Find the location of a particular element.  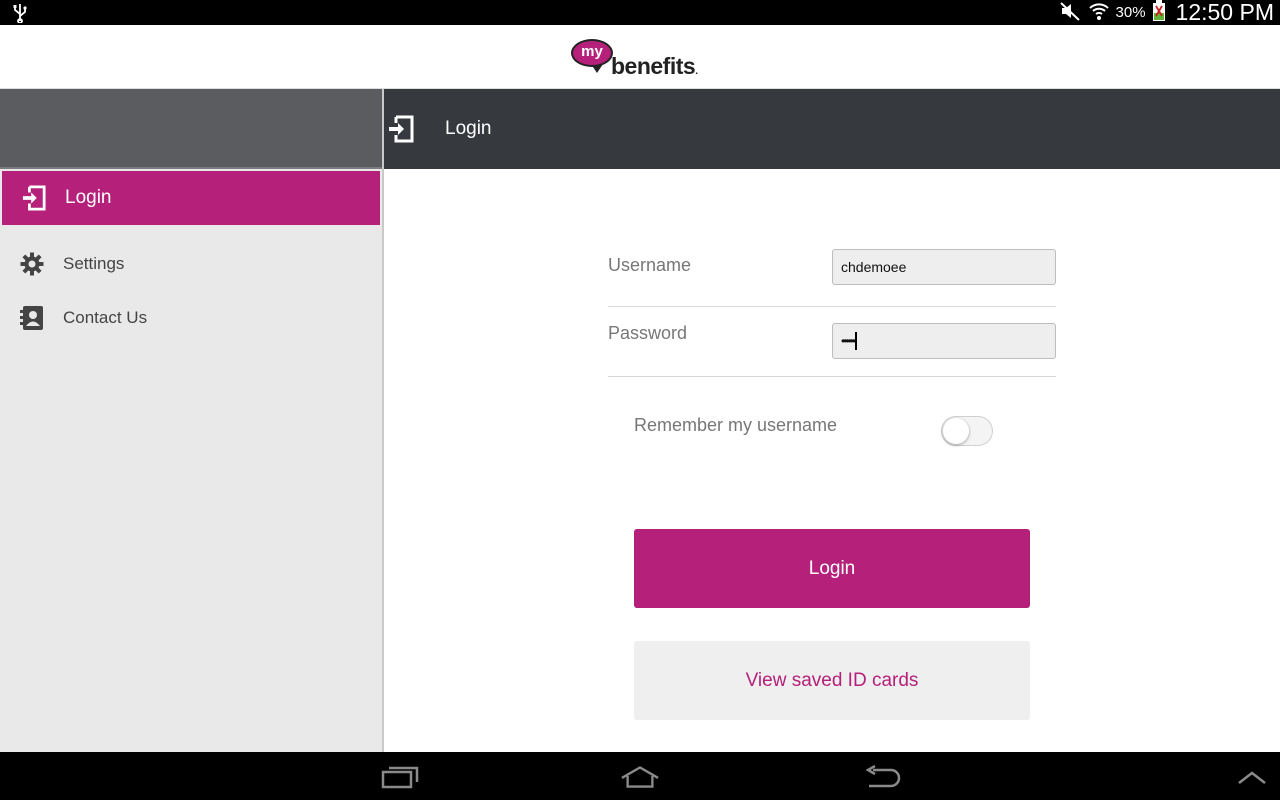

logo-bar: my benefits. is located at coordinates (640, 57).